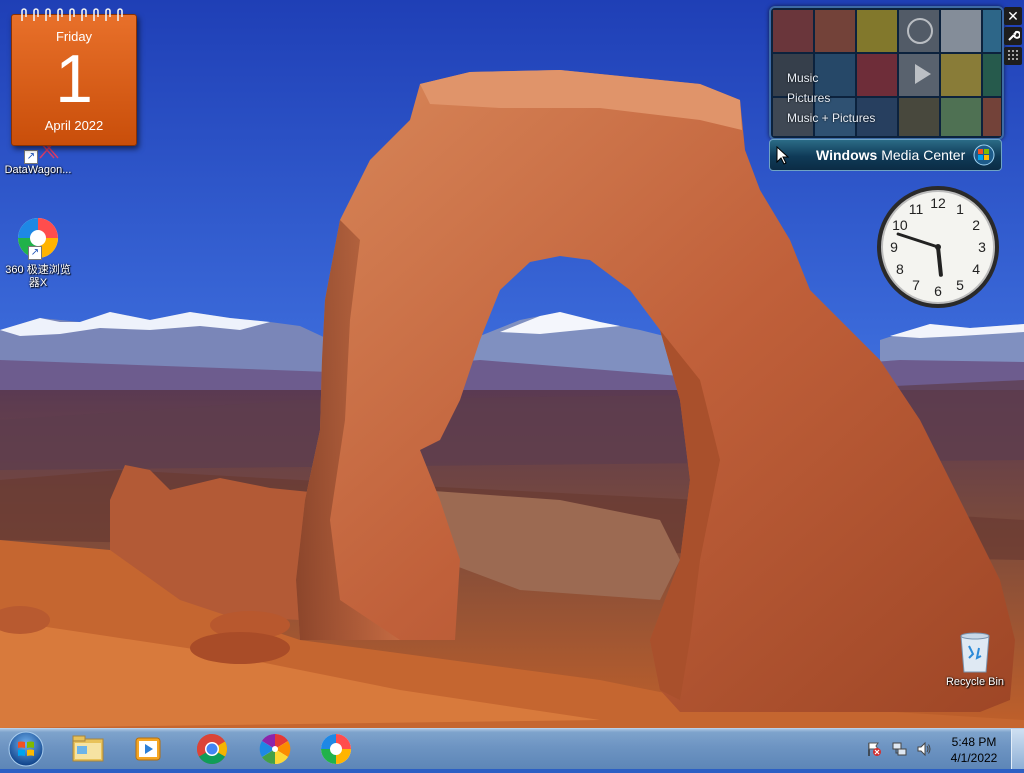 The width and height of the screenshot is (1024, 773). Describe the element at coordinates (900, 269) in the screenshot. I see `clock-number: 8` at that location.